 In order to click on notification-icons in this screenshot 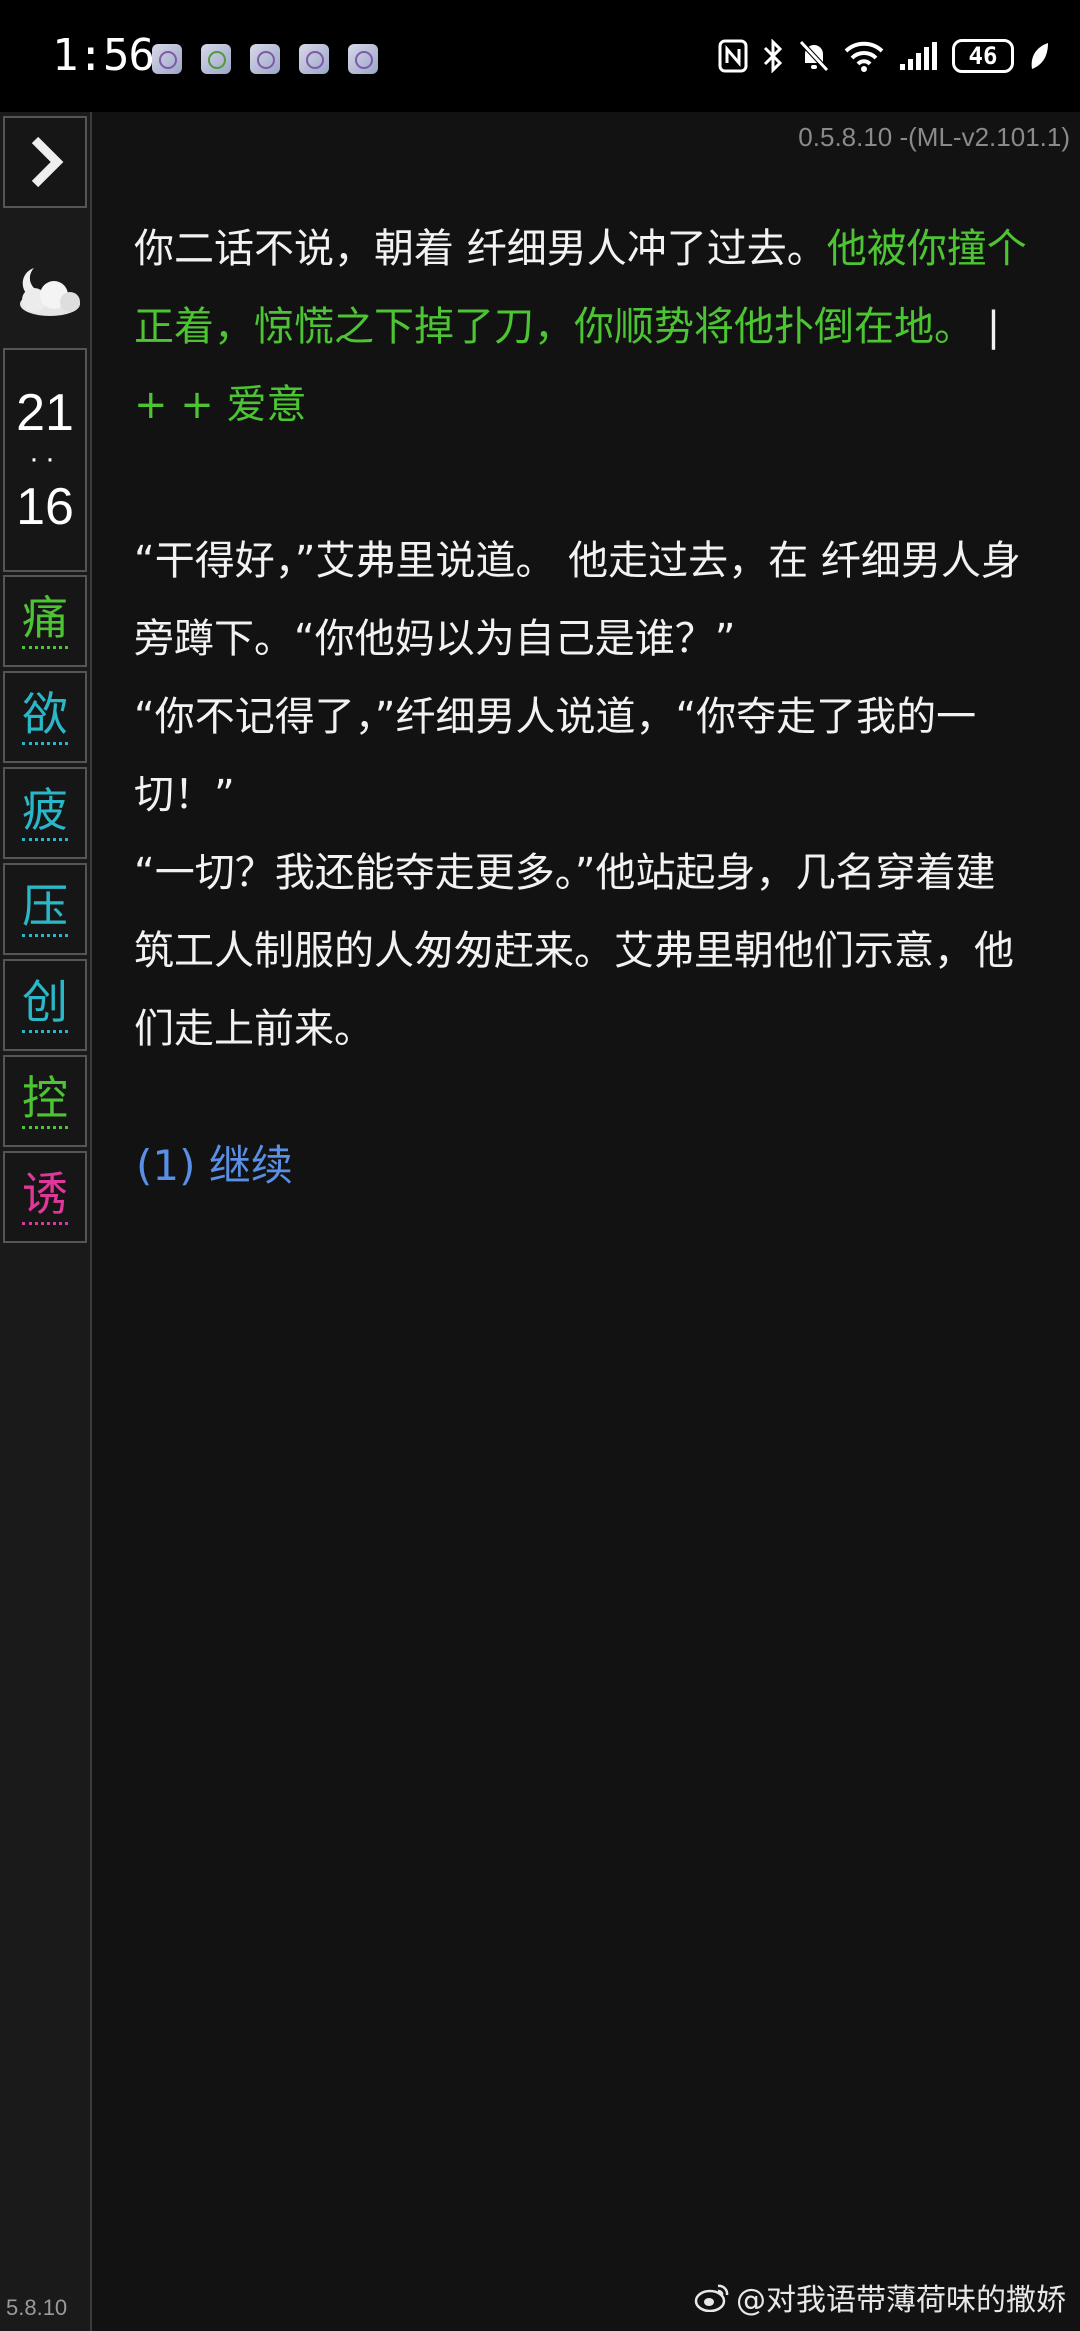, I will do `click(265, 59)`.